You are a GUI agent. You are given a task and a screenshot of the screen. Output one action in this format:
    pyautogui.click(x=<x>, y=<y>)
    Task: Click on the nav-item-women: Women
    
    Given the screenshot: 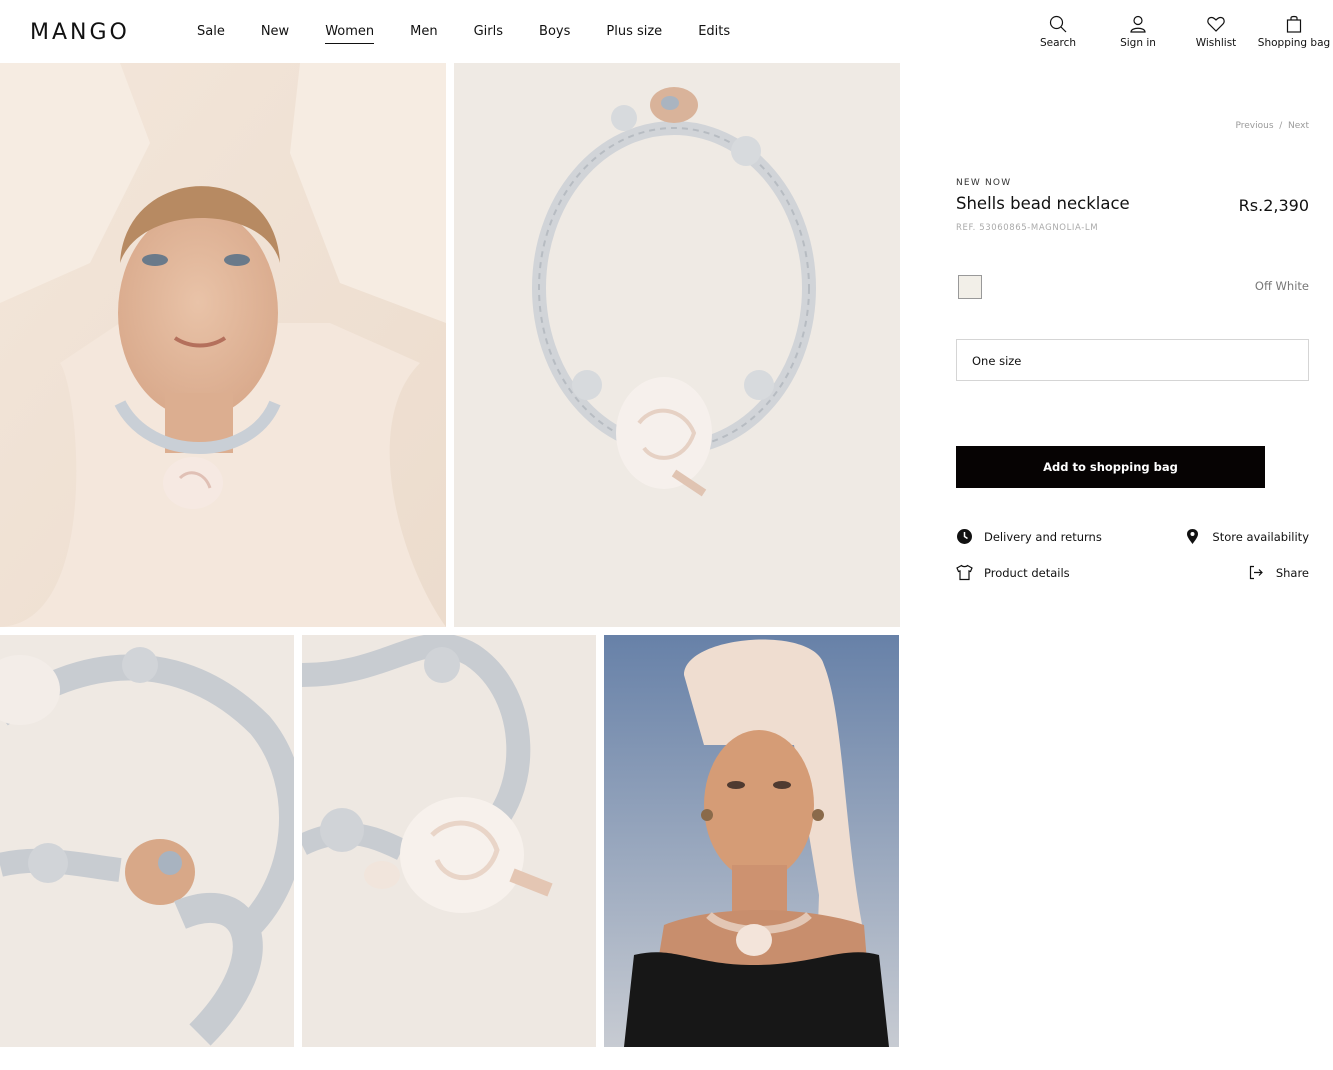 What is the action you would take?
    pyautogui.click(x=350, y=34)
    